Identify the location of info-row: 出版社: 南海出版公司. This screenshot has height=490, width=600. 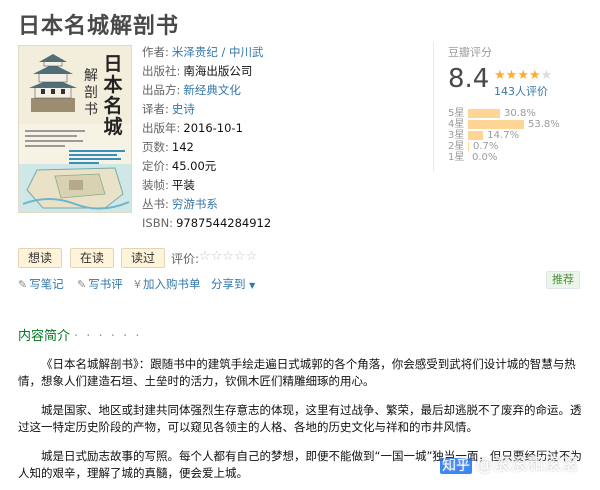
(197, 71).